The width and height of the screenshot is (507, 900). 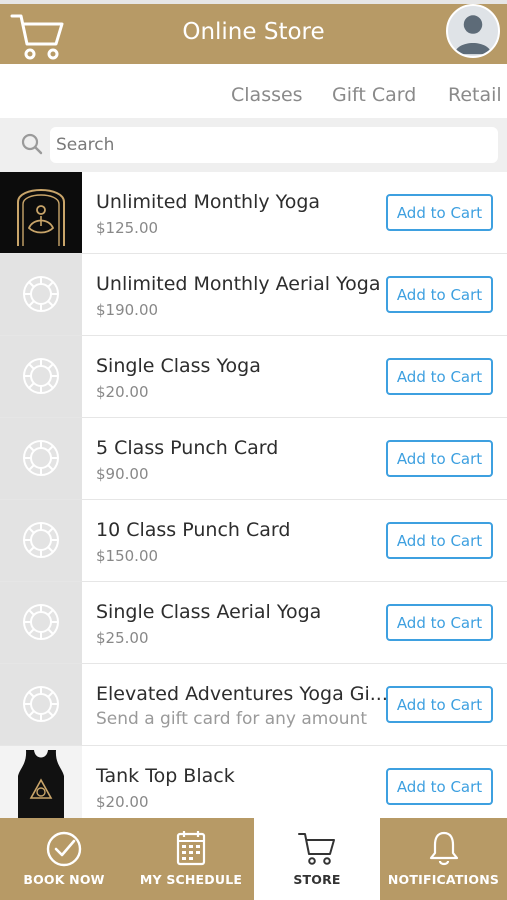 I want to click on app-header: Online Store, so click(x=253, y=32).